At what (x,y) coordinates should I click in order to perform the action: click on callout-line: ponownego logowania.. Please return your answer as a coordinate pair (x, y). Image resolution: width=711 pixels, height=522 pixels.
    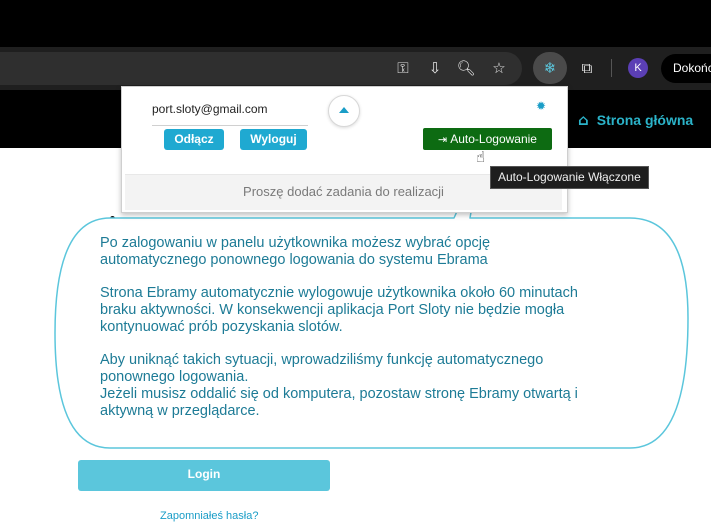
    Looking at the image, I should click on (174, 377).